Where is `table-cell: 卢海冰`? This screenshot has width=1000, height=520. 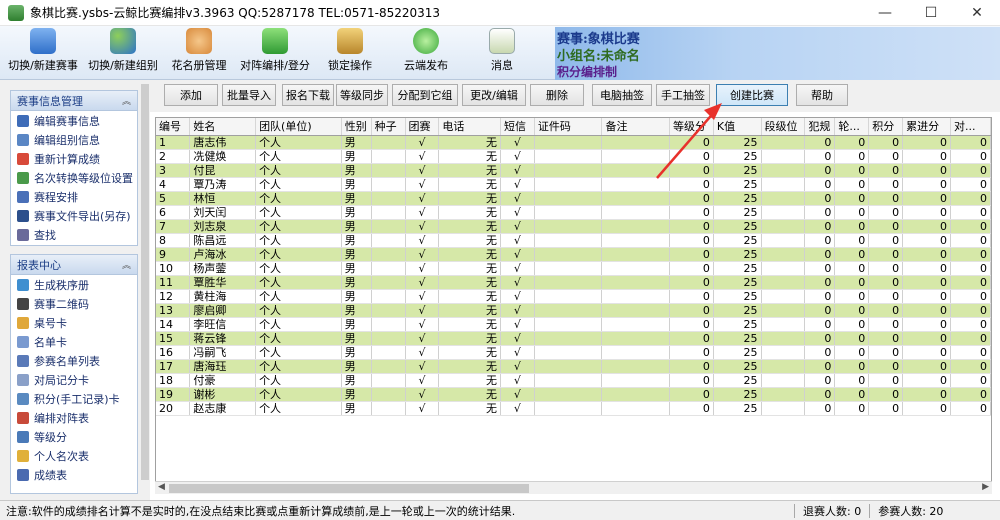 table-cell: 卢海冰 is located at coordinates (223, 254).